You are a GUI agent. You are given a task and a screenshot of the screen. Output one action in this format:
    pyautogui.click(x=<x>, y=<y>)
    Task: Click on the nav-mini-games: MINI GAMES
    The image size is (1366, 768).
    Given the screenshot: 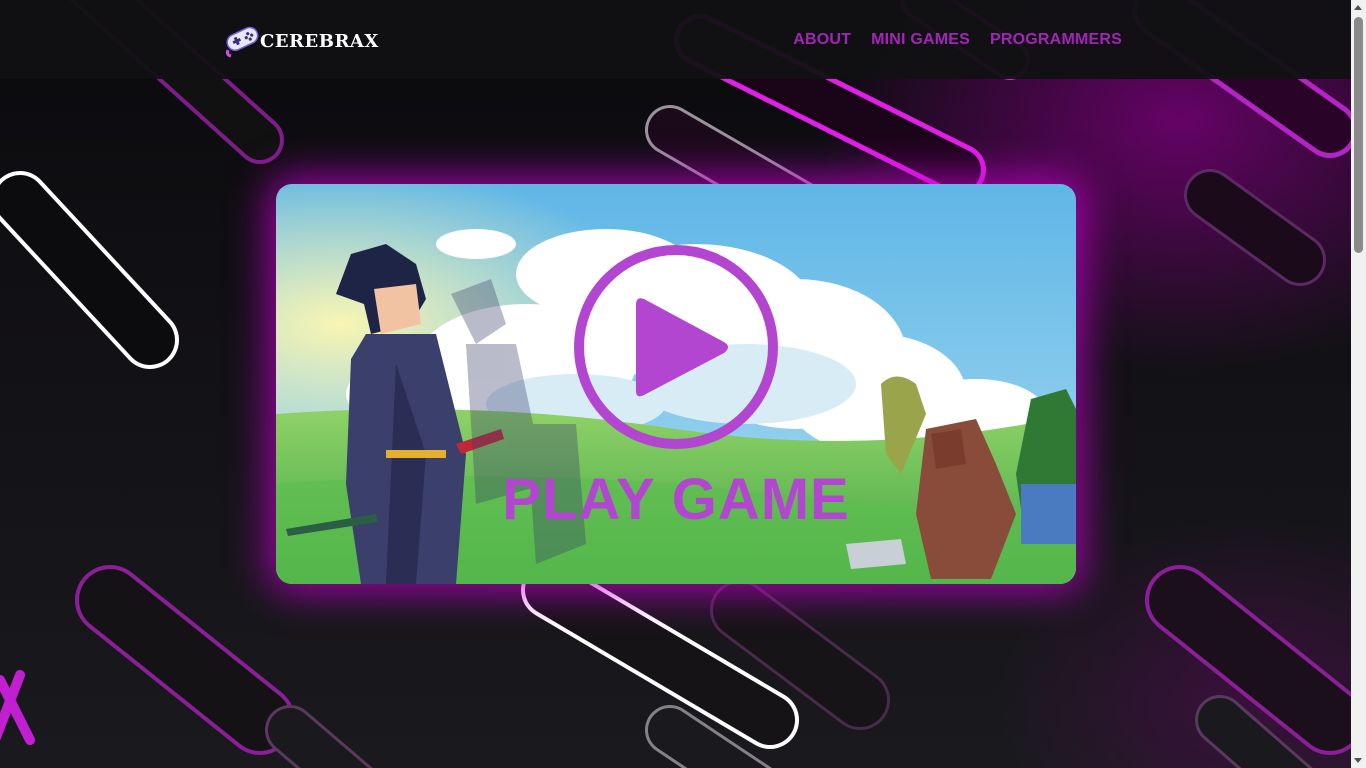 What is the action you would take?
    pyautogui.click(x=920, y=40)
    